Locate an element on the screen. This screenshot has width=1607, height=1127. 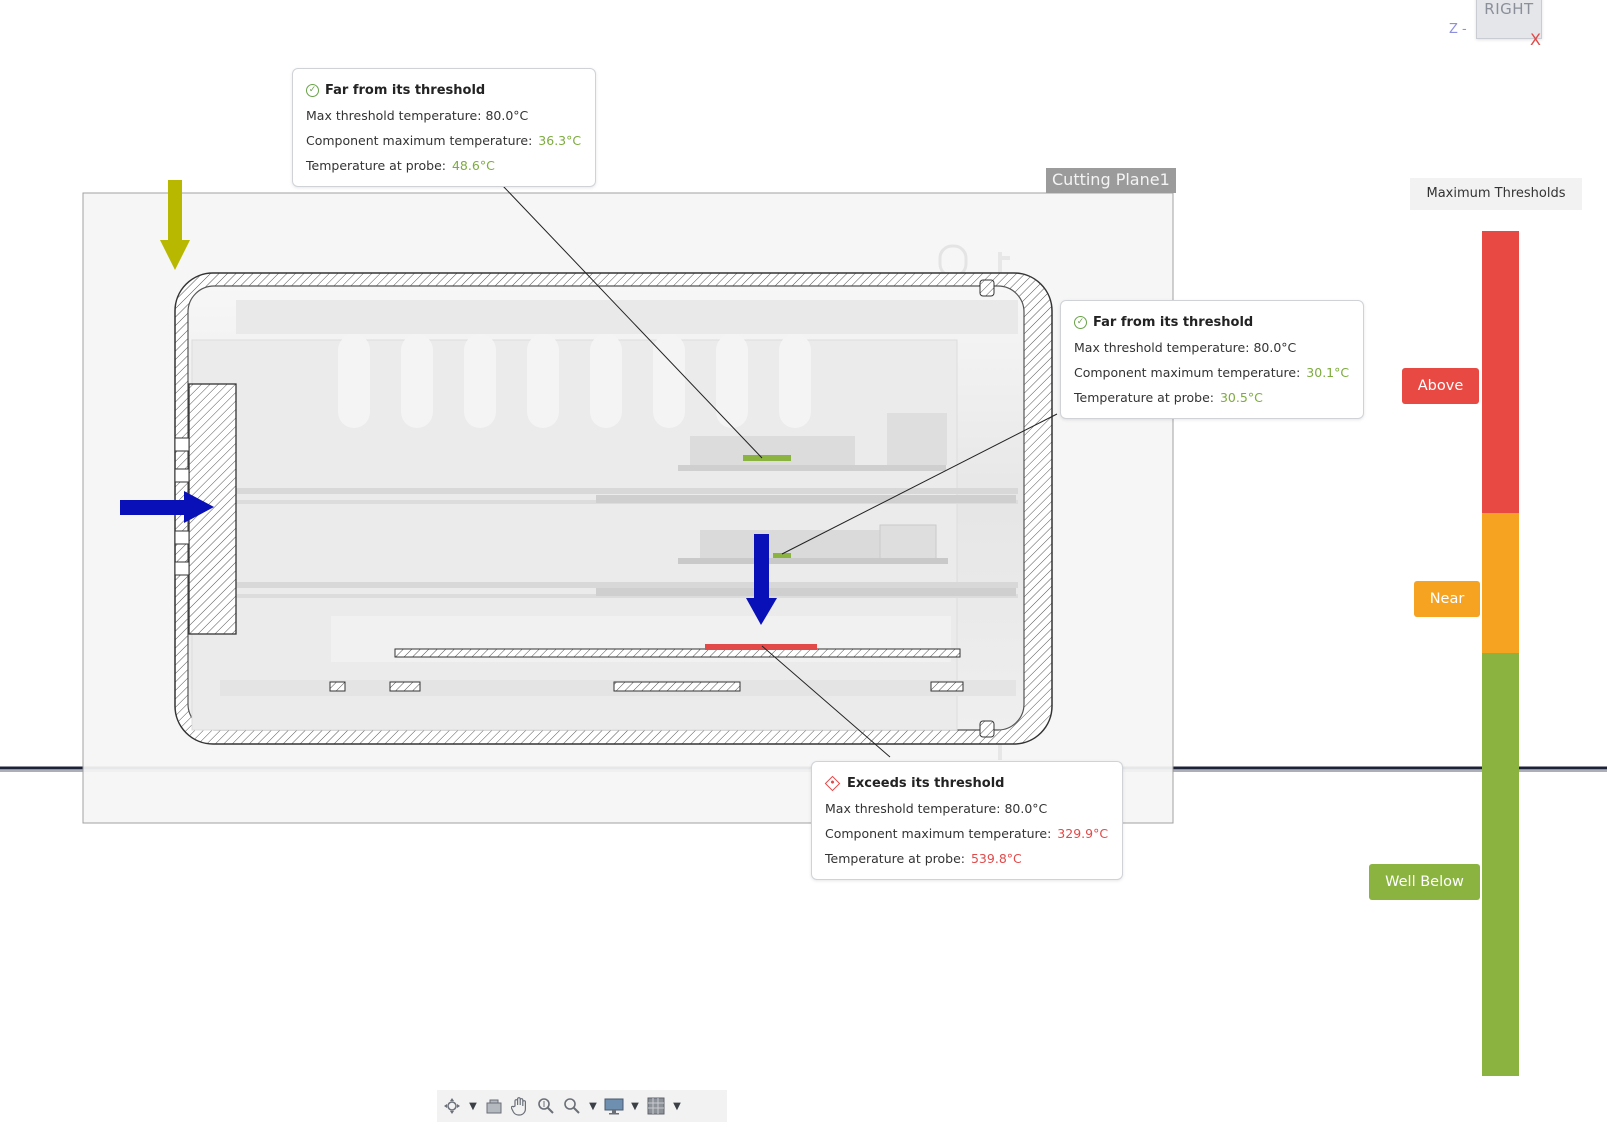
legend-label-above: Above is located at coordinates (1440, 386).